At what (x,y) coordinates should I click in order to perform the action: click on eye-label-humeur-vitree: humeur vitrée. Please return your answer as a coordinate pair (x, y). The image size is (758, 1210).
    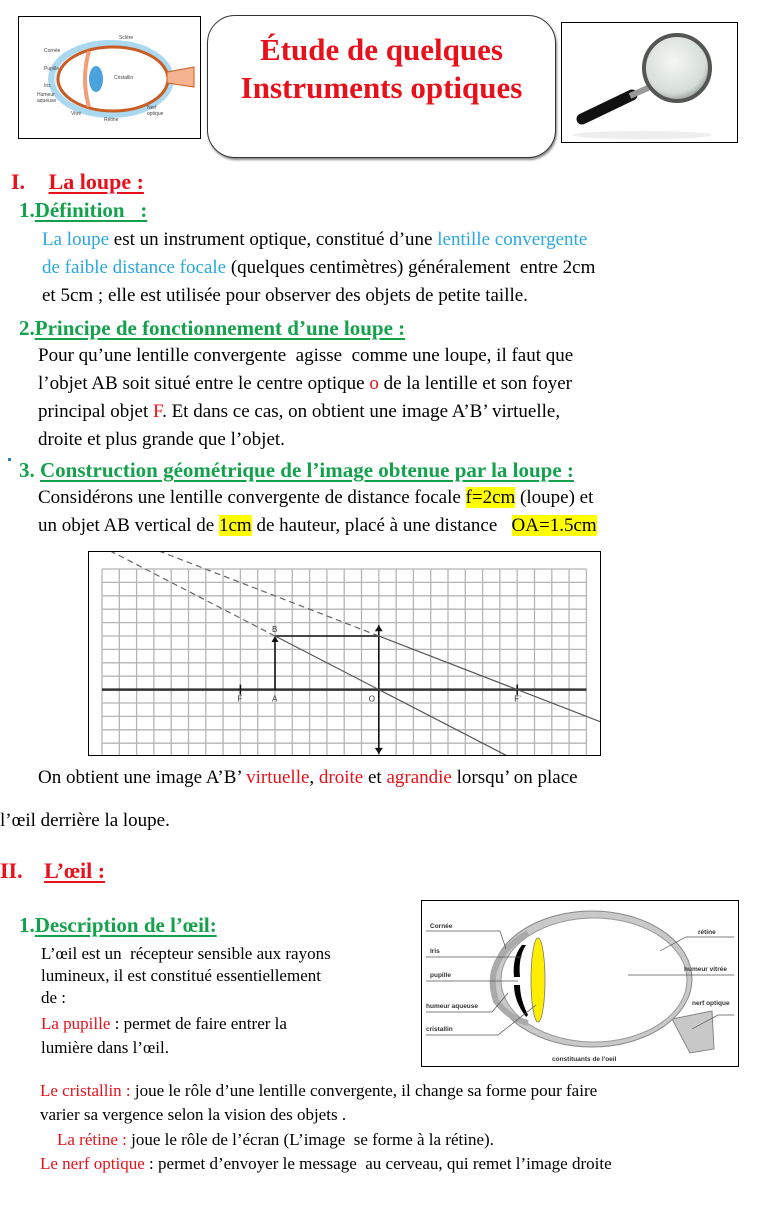
    Looking at the image, I should click on (705, 969).